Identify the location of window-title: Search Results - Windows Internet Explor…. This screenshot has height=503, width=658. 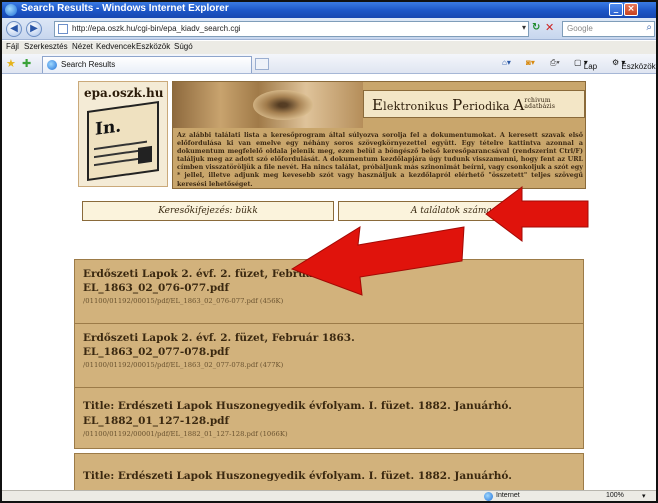
(125, 8).